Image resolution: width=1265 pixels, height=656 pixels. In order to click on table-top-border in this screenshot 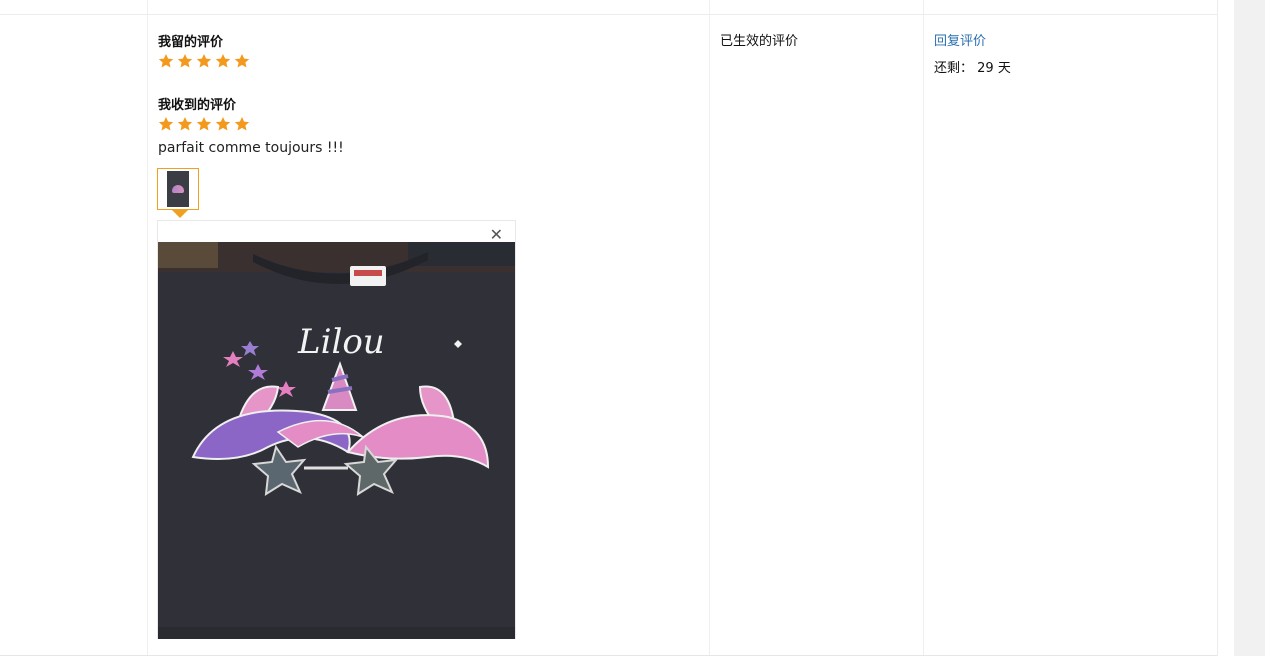, I will do `click(608, 14)`.